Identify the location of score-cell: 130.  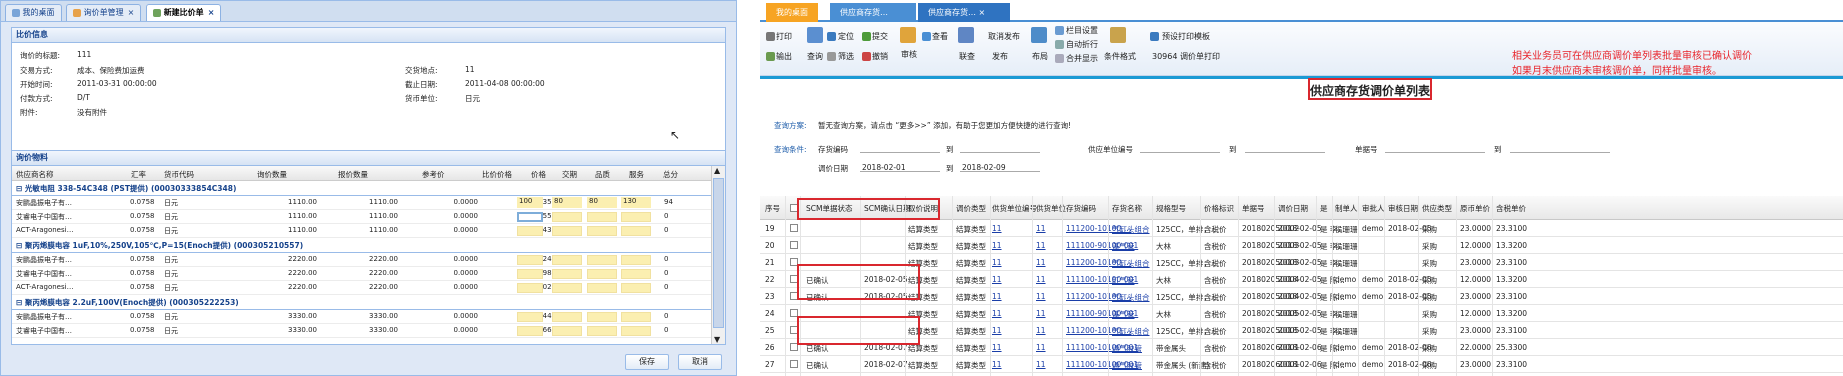
(636, 202).